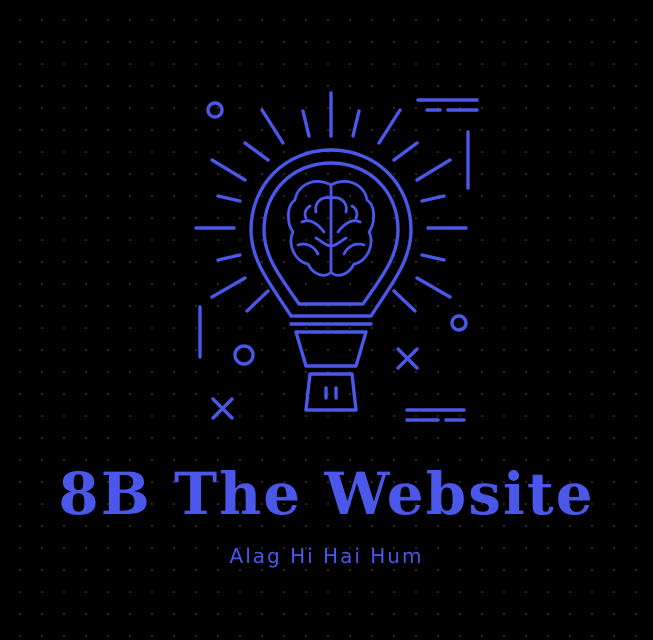  Describe the element at coordinates (326, 494) in the screenshot. I see `site-title: 8B The Website` at that location.